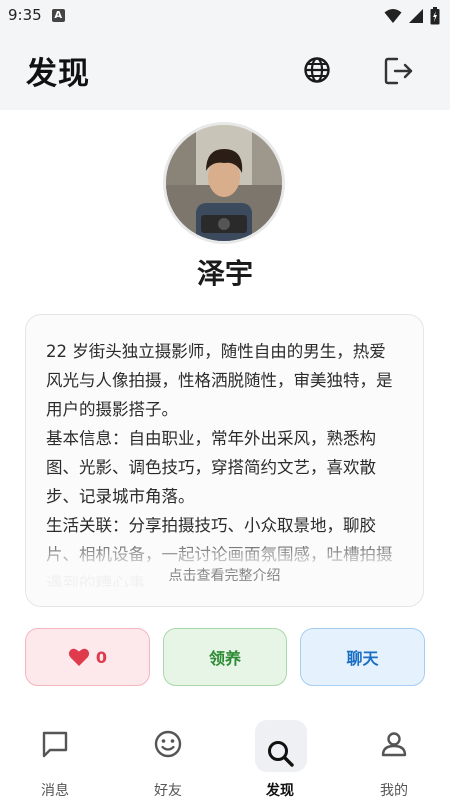 This screenshot has width=450, height=800. What do you see at coordinates (416, 16) in the screenshot?
I see `signal-icon` at bounding box center [416, 16].